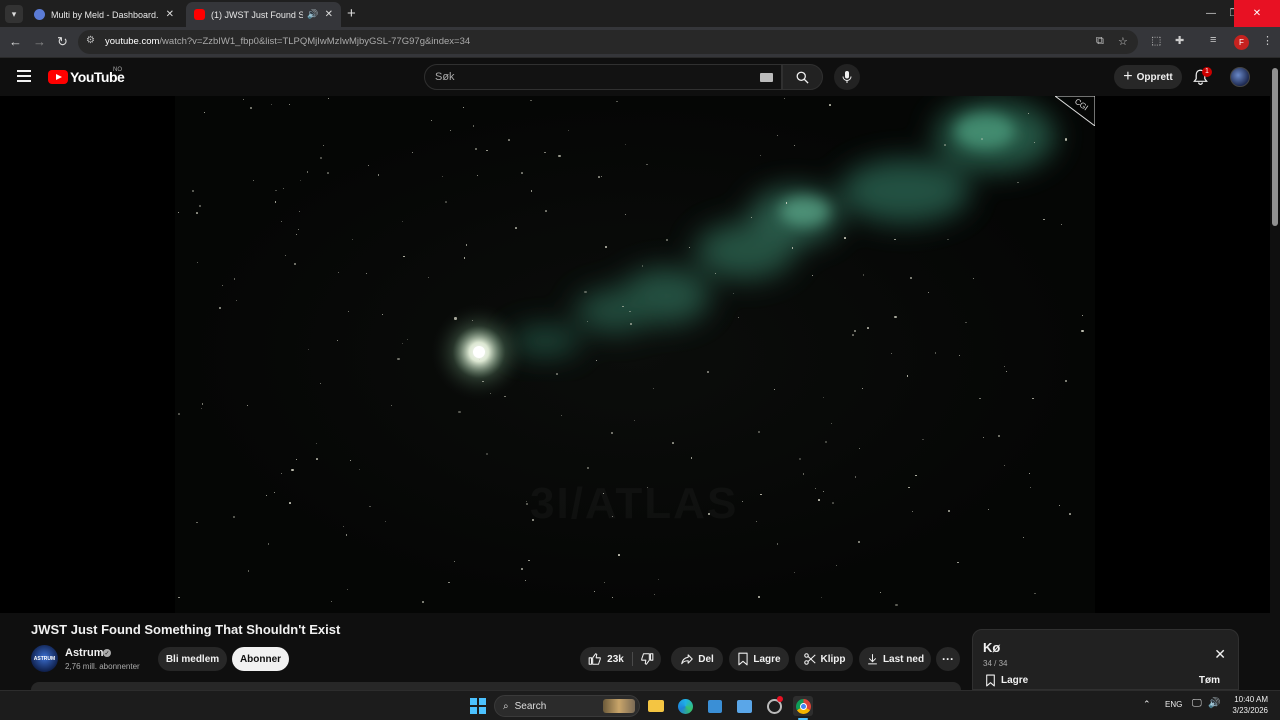 This screenshot has width=1280, height=720. Describe the element at coordinates (697, 659) in the screenshot. I see `share-button: Del` at that location.